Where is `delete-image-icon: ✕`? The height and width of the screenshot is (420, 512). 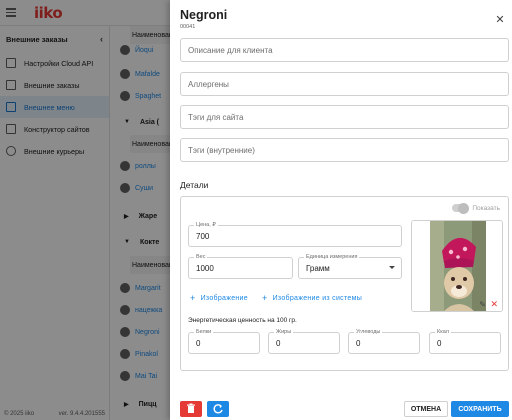
delete-image-icon: ✕ is located at coordinates (494, 304).